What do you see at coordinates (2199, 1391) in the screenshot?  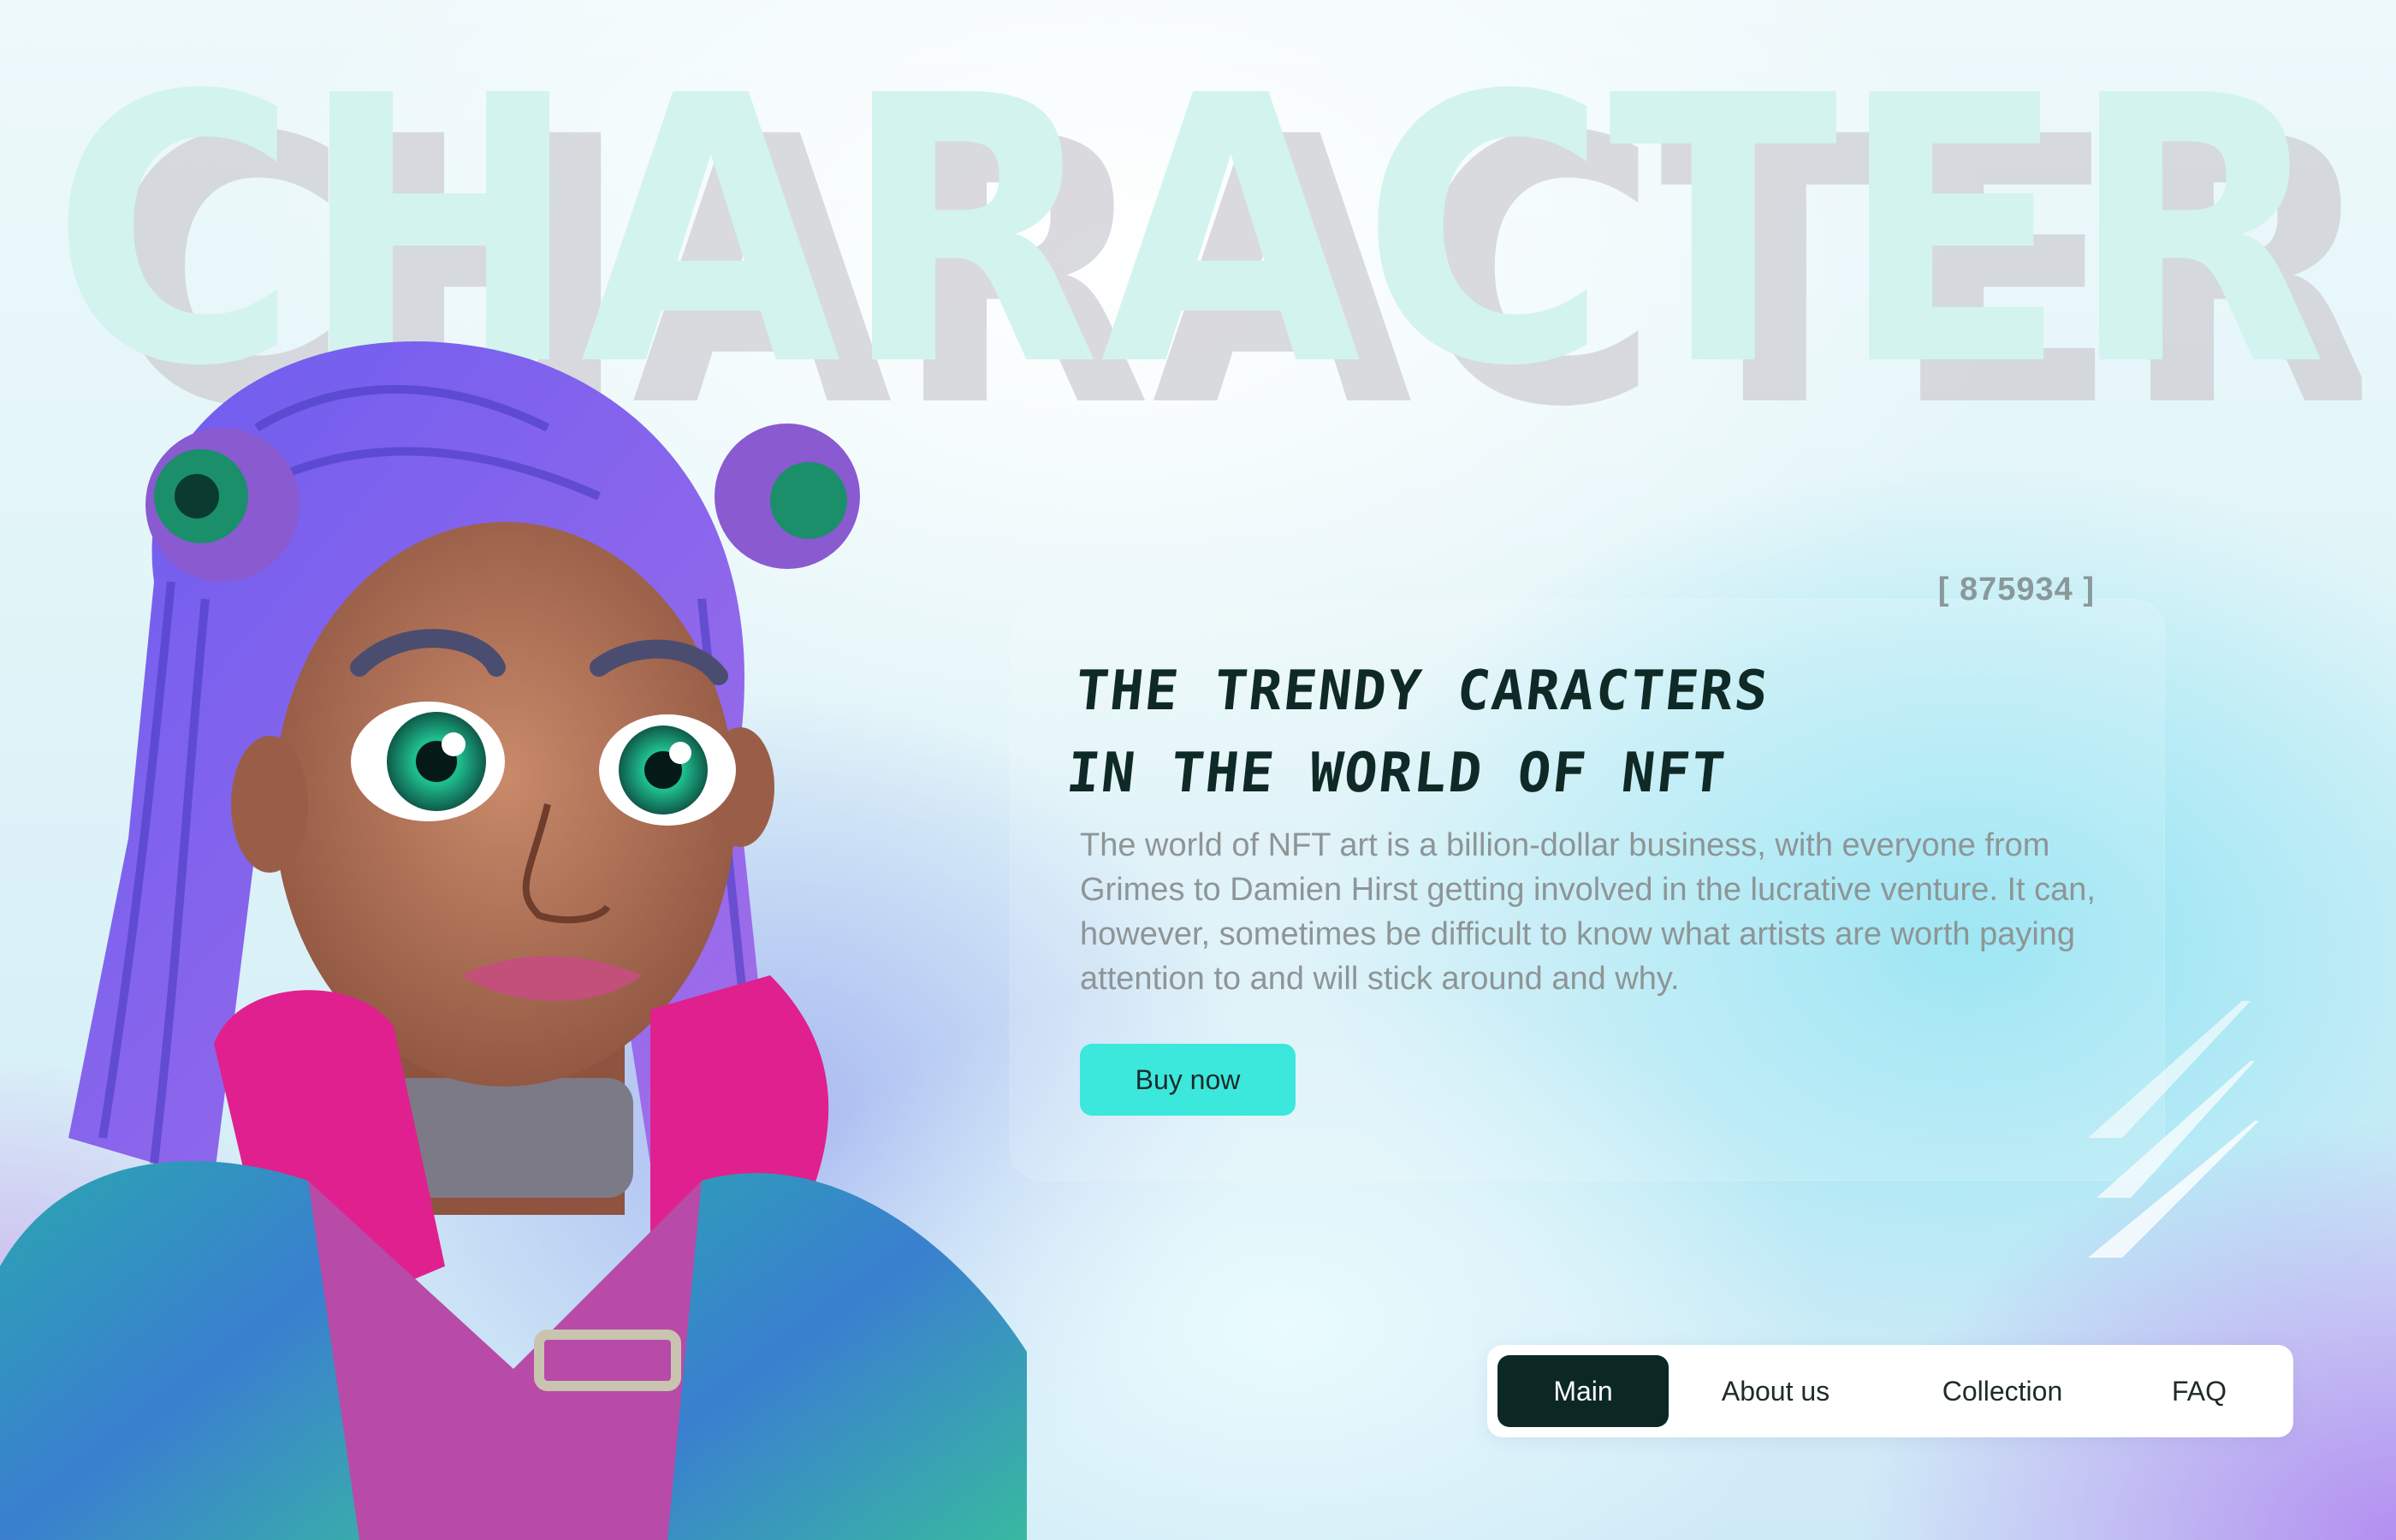 I see `nav-item-faq: FAQ` at bounding box center [2199, 1391].